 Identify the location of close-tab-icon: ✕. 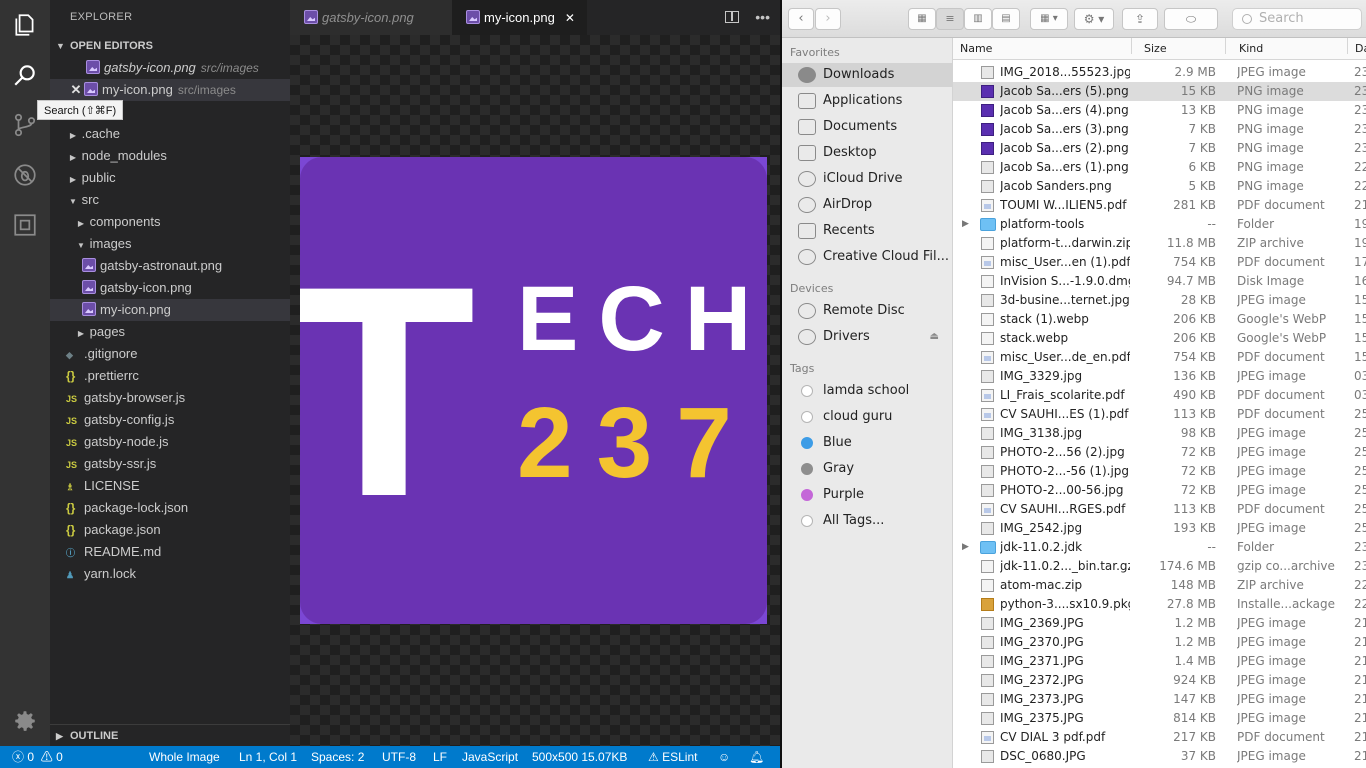
(570, 18).